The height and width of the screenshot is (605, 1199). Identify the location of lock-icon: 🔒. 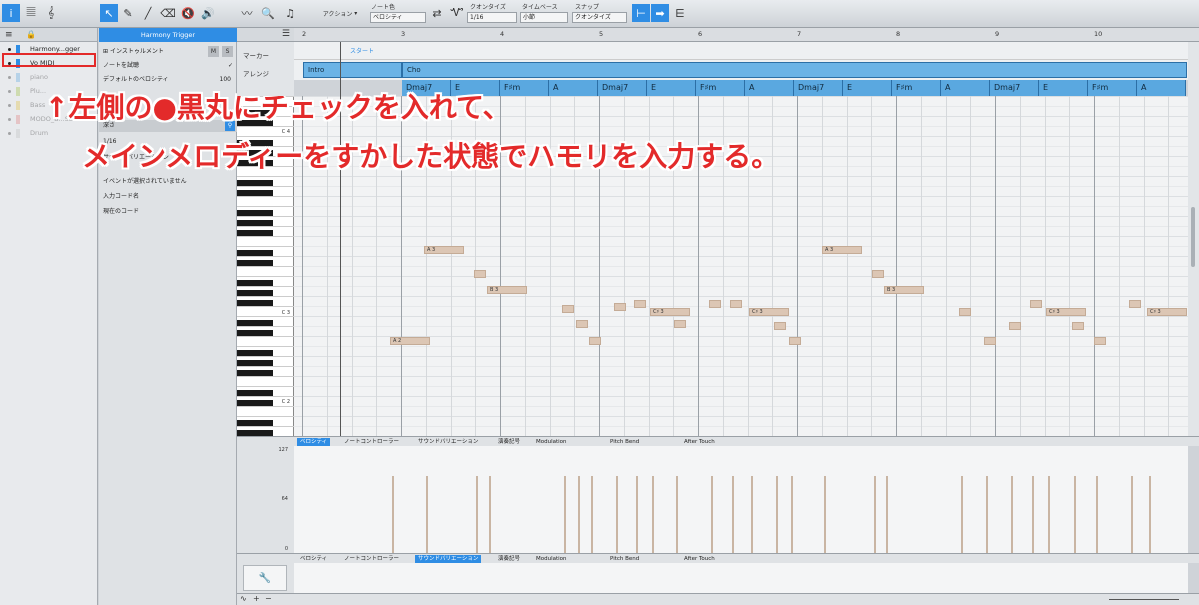
(31, 34).